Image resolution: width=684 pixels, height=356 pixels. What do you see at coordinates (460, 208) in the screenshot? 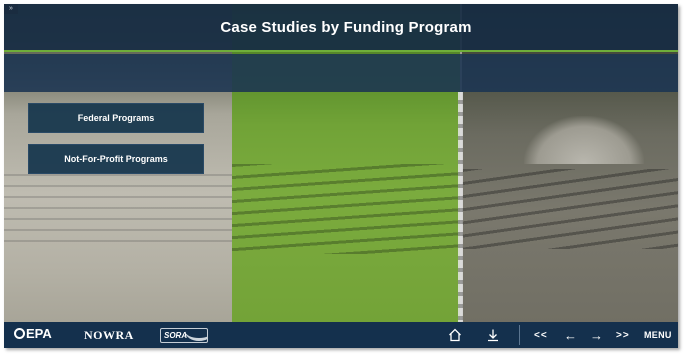
I see `panel-divider` at bounding box center [460, 208].